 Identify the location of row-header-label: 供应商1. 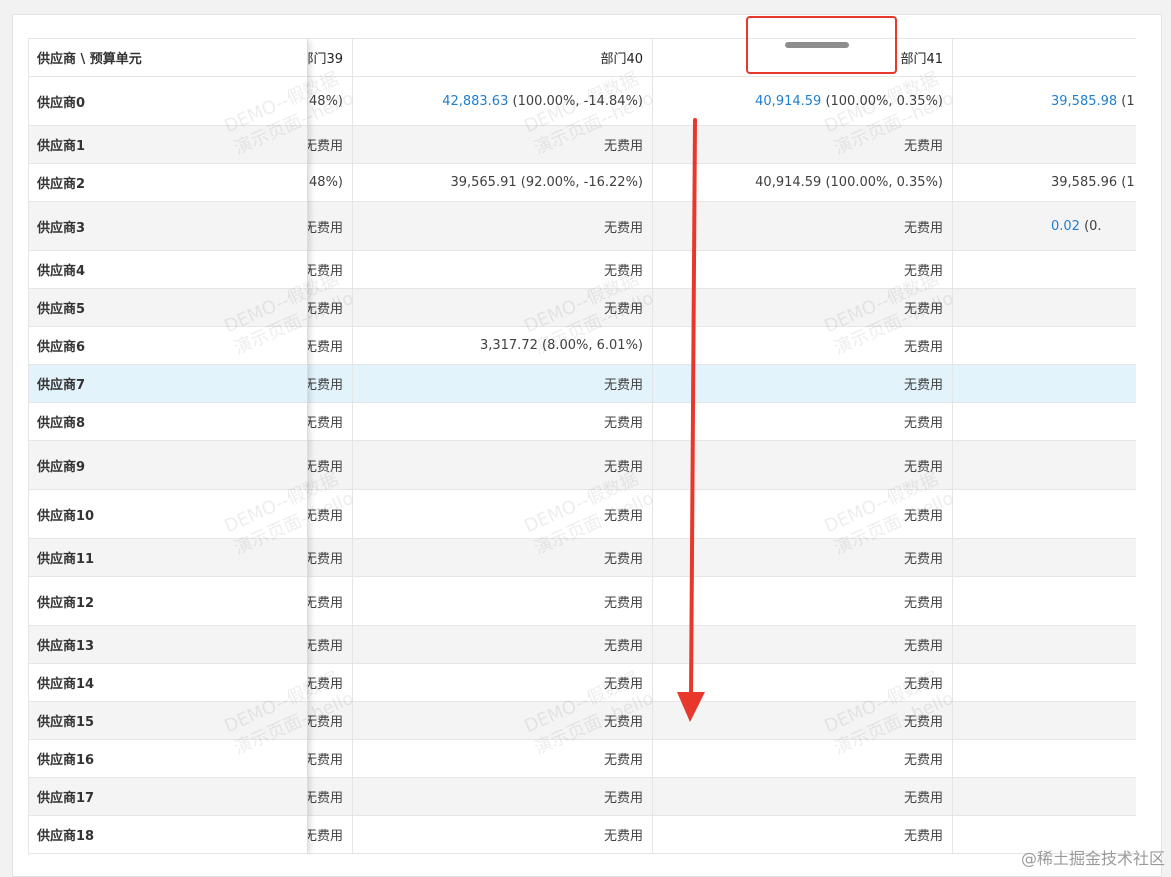
(61, 146).